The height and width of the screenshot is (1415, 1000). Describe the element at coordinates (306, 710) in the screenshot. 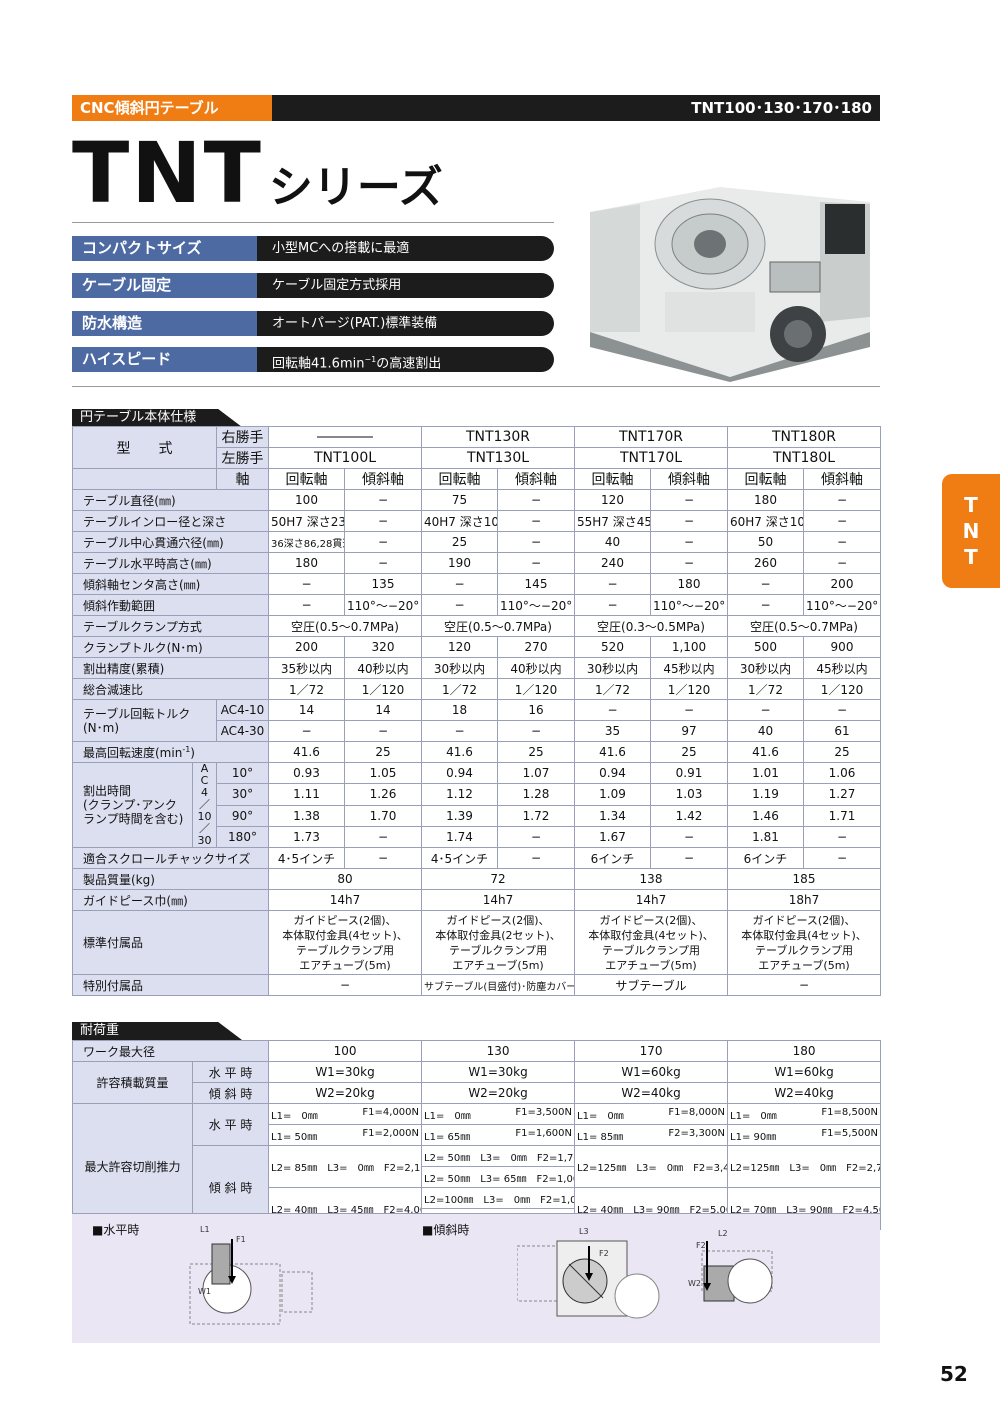

I see `cell: 14` at that location.